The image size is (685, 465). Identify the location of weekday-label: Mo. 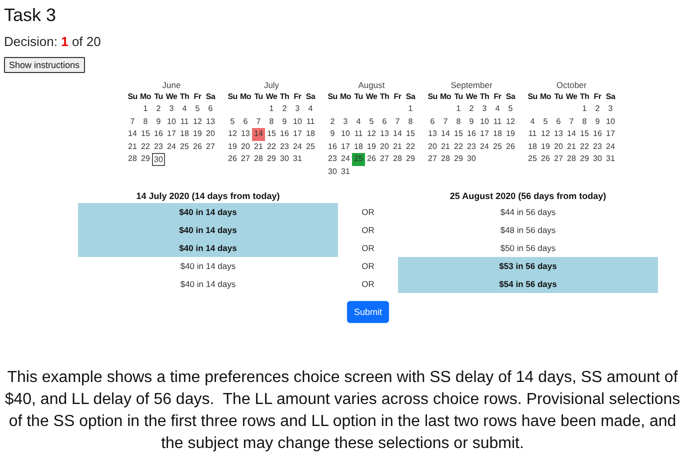
(445, 97).